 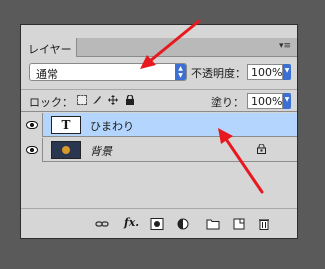 I want to click on annotation-arrow-to-layer, so click(x=241, y=161).